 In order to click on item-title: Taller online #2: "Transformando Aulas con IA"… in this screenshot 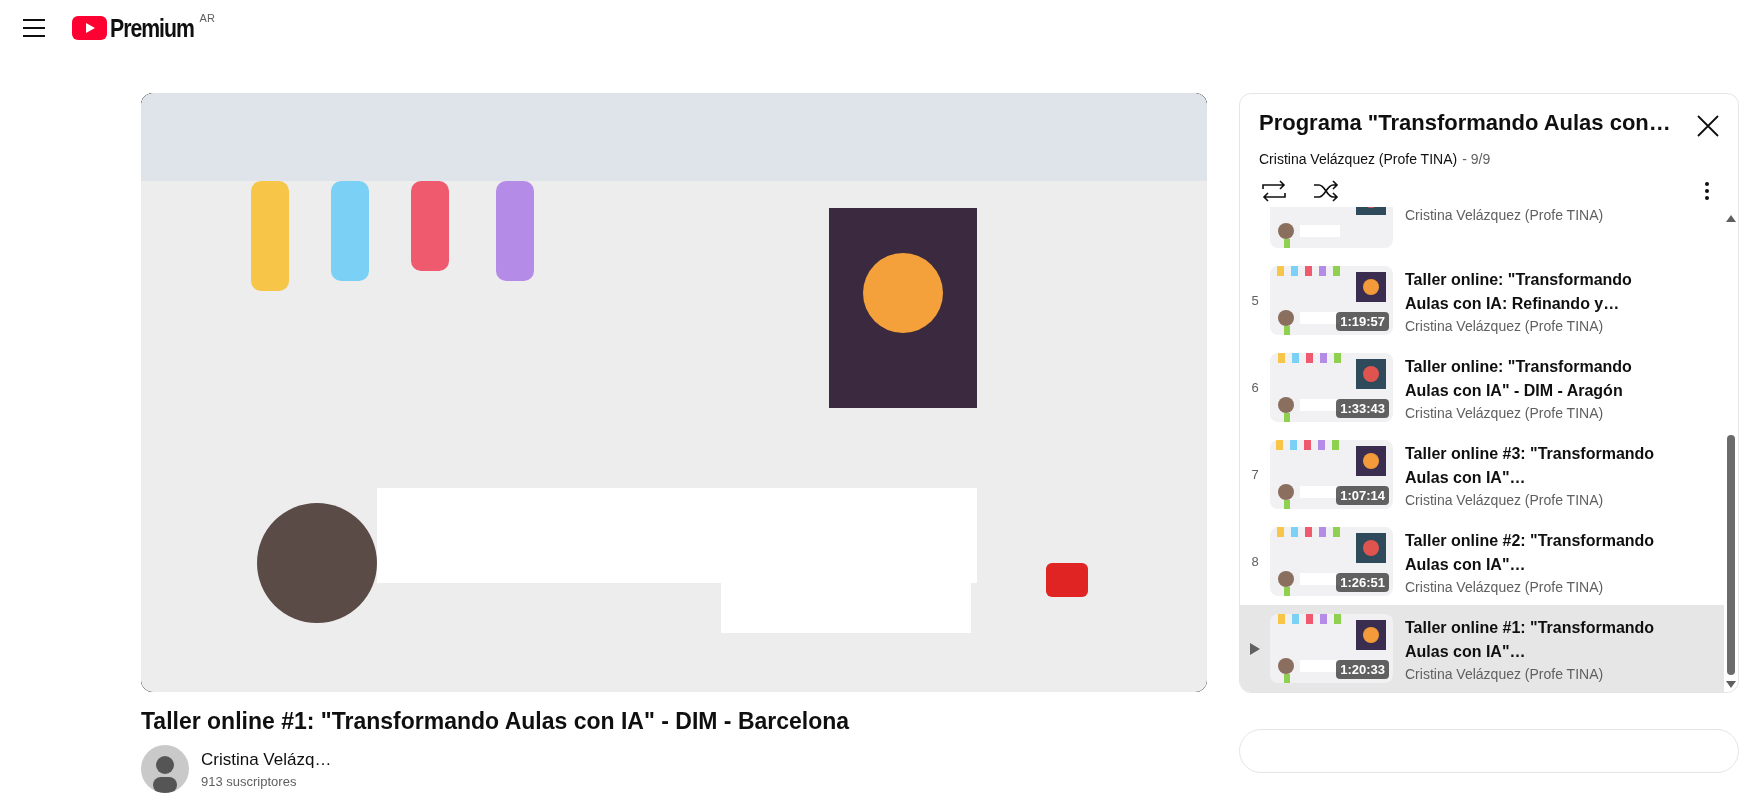, I will do `click(1537, 552)`.